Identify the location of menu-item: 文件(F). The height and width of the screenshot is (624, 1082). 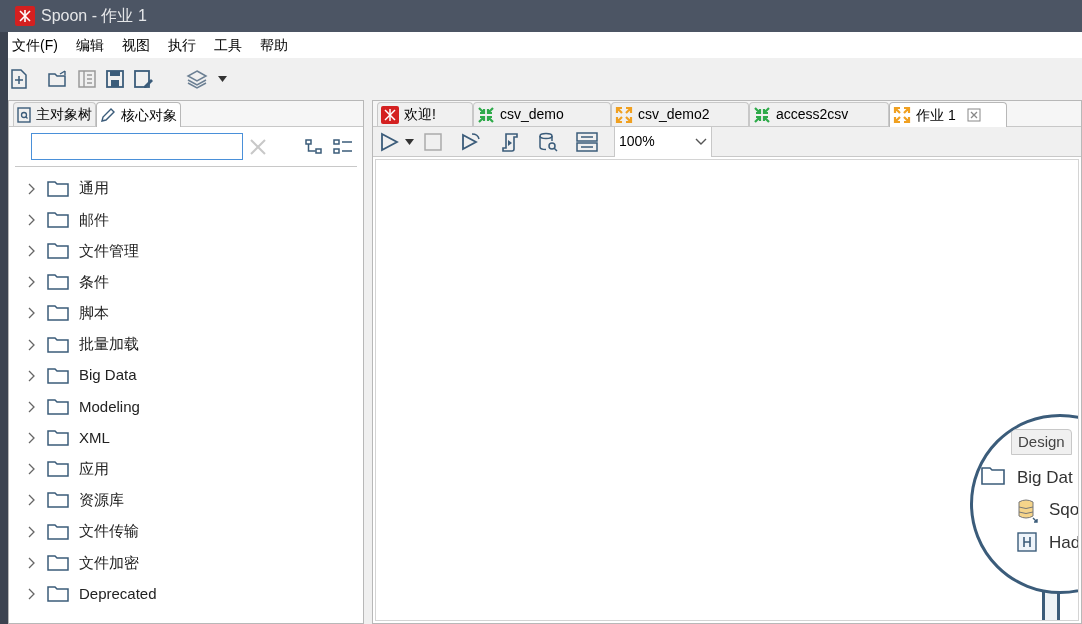
(35, 45).